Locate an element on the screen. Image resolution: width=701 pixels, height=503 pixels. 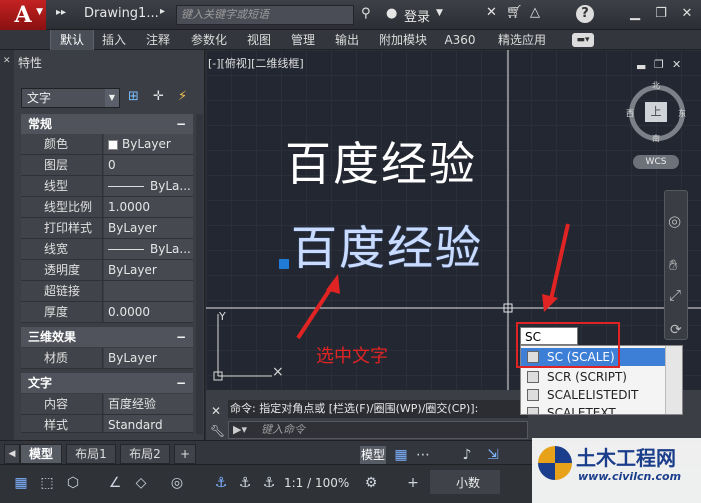
prop-row-style: 样式 Standard is located at coordinates (107, 424).